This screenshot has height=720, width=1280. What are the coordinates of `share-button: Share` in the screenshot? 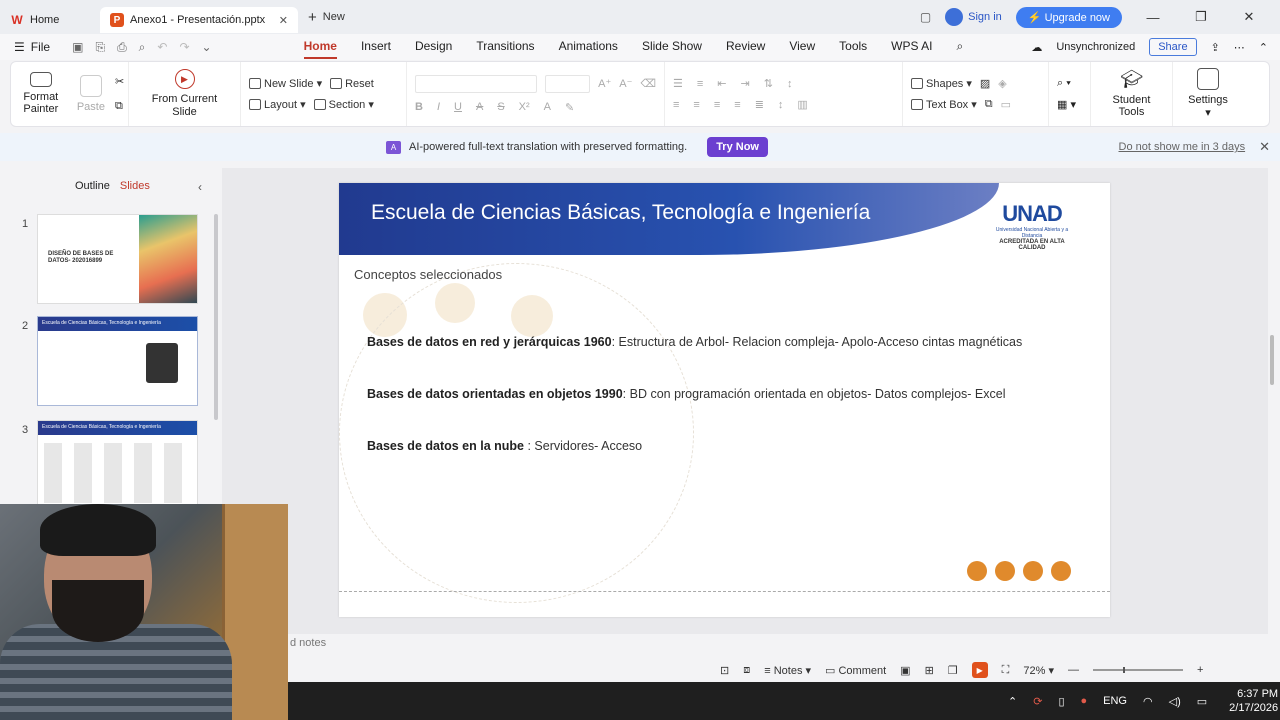 It's located at (1173, 47).